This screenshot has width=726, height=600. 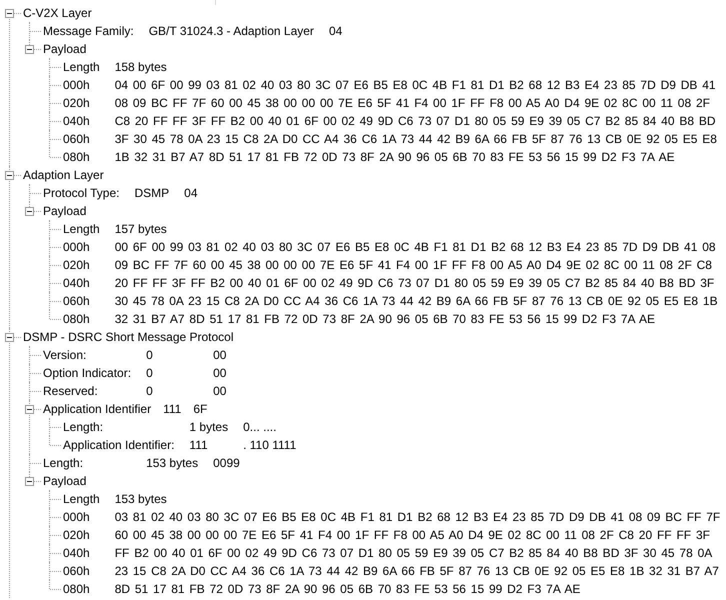 What do you see at coordinates (415, 121) in the screenshot?
I see `hex-bytes: C8 20 FF FF 3F FF B2 00 40 01 6F 00 02 49 9D C6 73 07 D1 80 05 59 E9 39 05 C7 B2 85 84 40 B8 BD` at bounding box center [415, 121].